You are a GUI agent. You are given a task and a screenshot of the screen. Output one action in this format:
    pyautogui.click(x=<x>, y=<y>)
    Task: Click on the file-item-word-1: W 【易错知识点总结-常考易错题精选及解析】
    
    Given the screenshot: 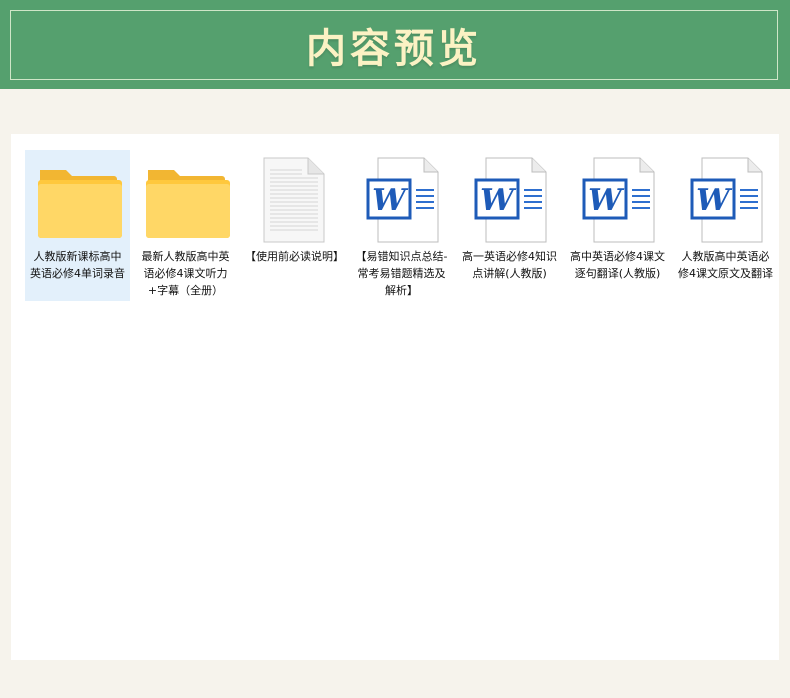 What is the action you would take?
    pyautogui.click(x=401, y=224)
    